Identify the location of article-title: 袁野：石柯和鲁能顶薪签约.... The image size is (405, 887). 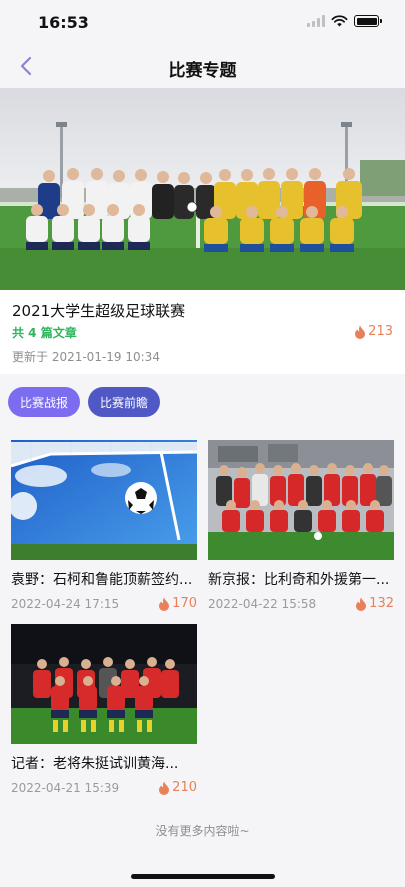
(102, 580).